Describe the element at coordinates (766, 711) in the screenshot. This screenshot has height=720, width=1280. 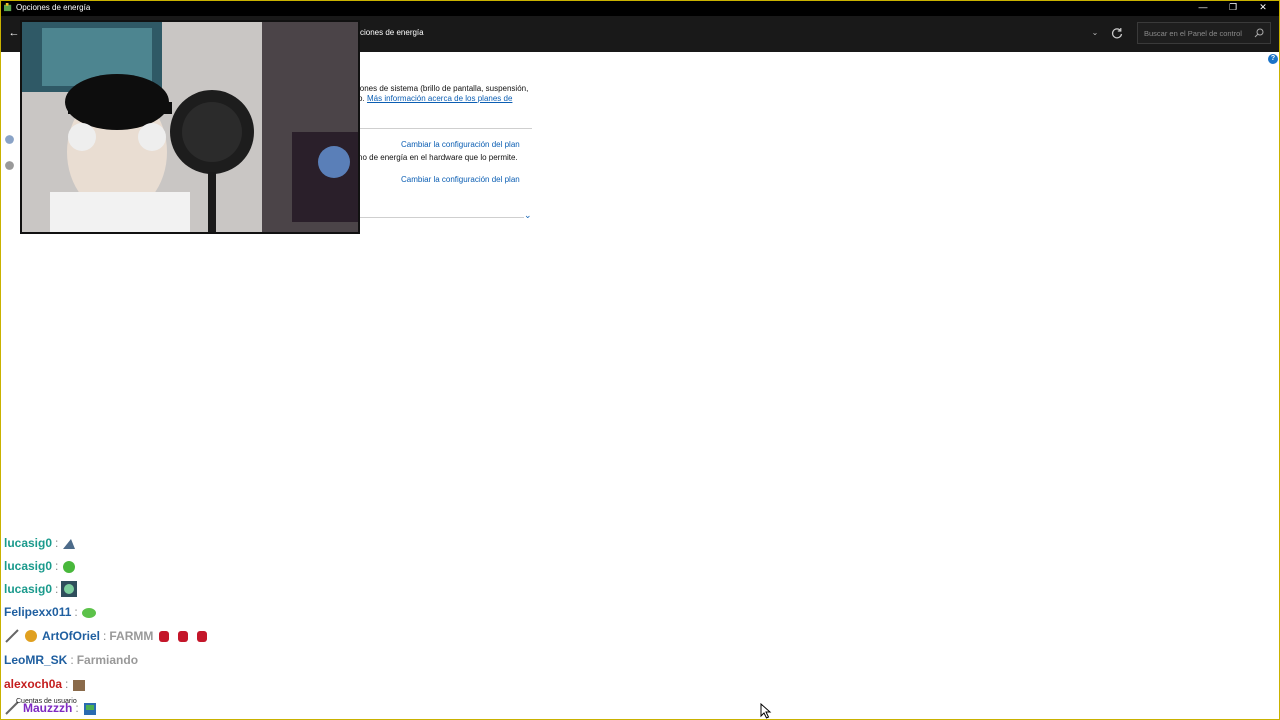
I see `mouse-cursor-icon` at that location.